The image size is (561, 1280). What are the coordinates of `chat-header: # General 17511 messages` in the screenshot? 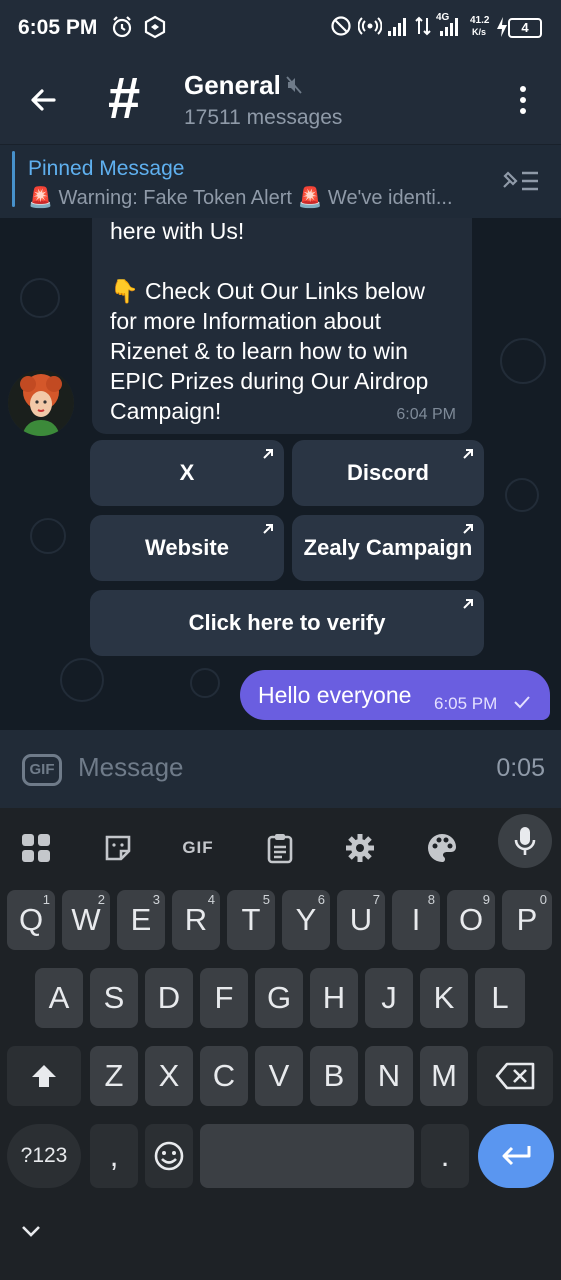 It's located at (280, 101).